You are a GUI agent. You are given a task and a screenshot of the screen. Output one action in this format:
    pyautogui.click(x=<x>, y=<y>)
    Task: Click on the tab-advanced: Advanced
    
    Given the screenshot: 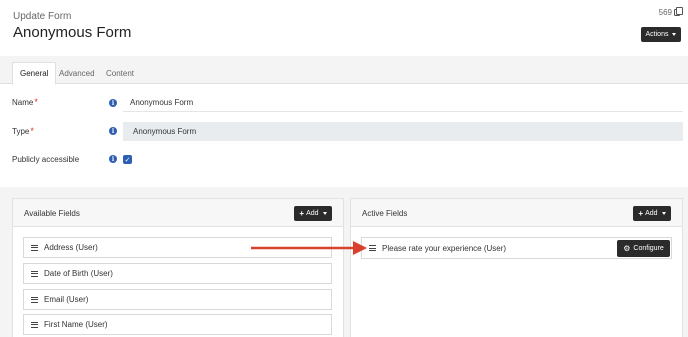 What is the action you would take?
    pyautogui.click(x=77, y=73)
    